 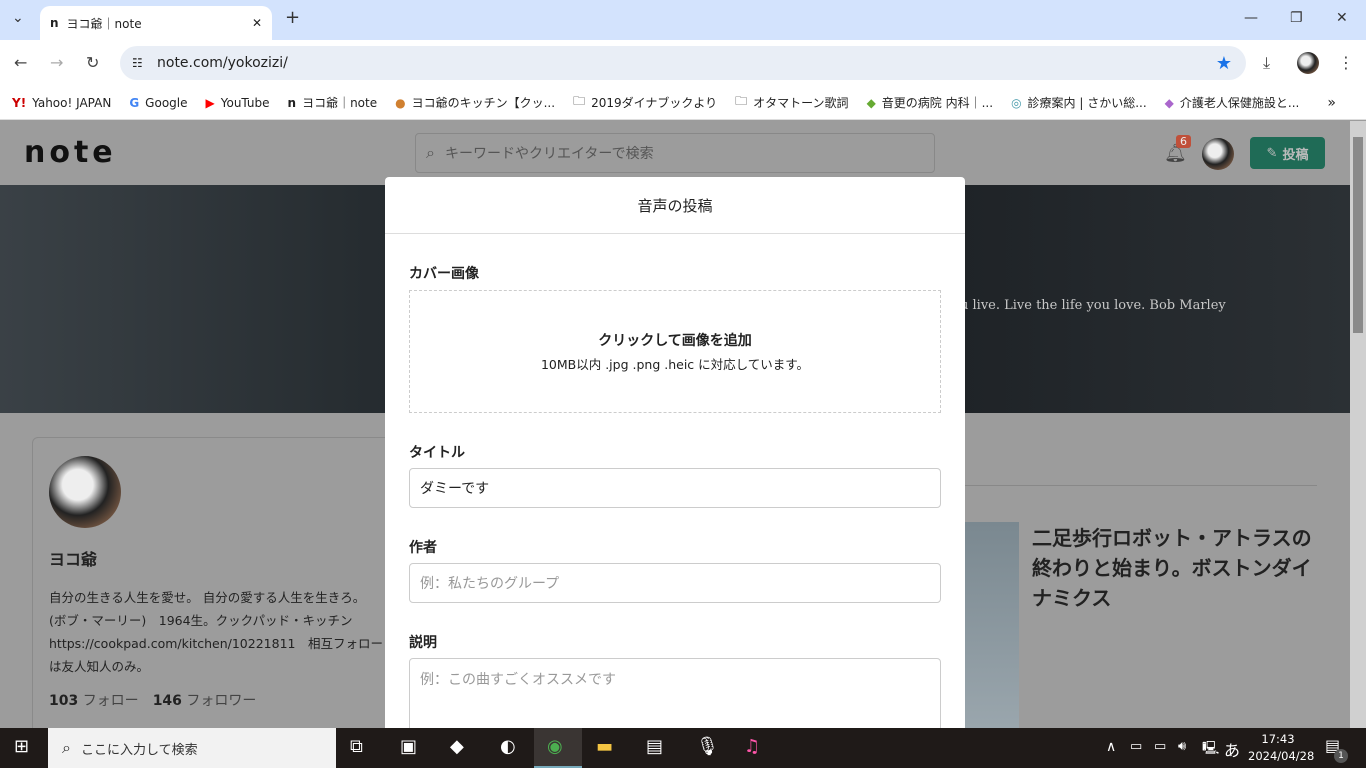 What do you see at coordinates (1342, 18) in the screenshot?
I see `close-window-icon: ✕` at bounding box center [1342, 18].